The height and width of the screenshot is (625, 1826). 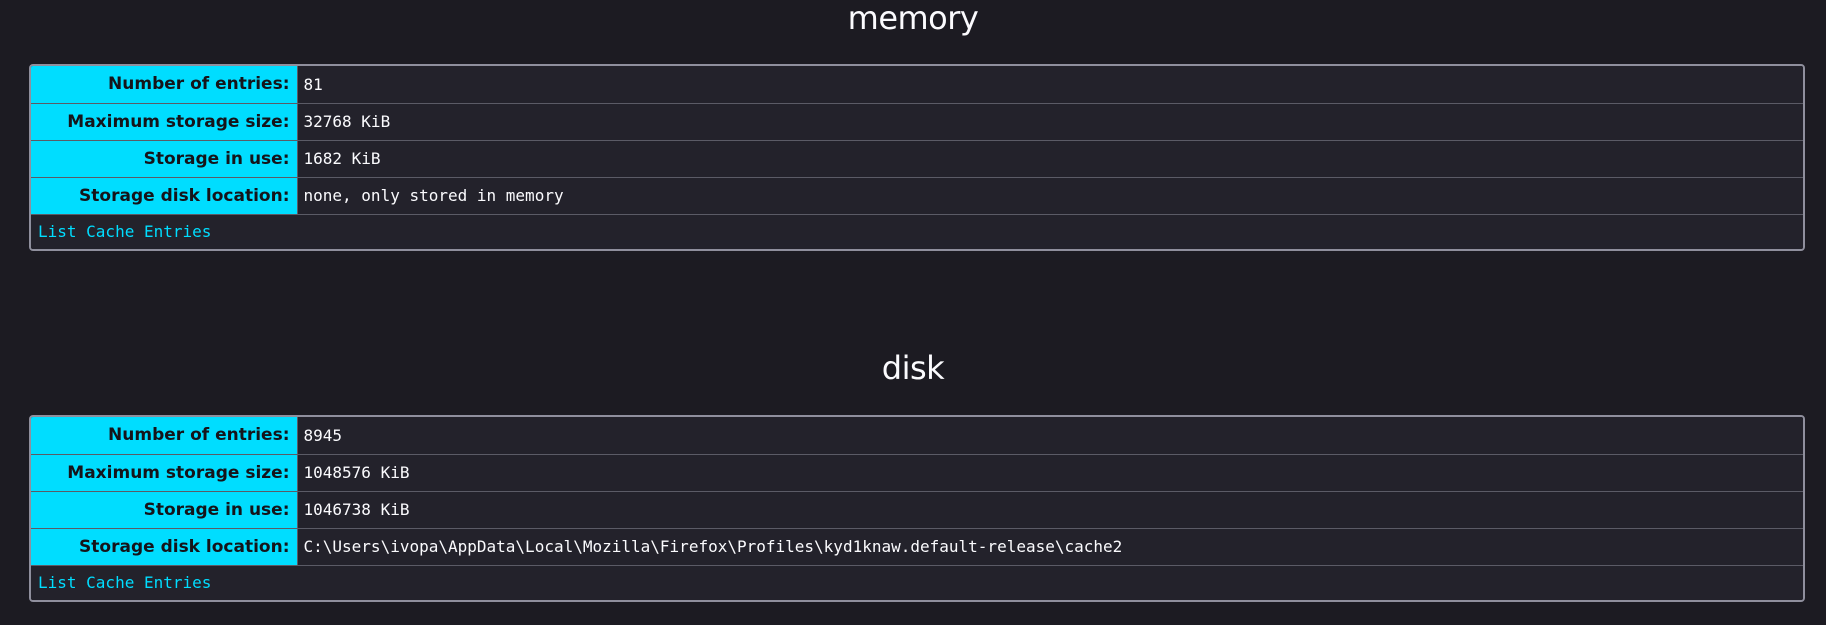 I want to click on table-row: Maximum storage size: 1048576 KiB, so click(x=917, y=473).